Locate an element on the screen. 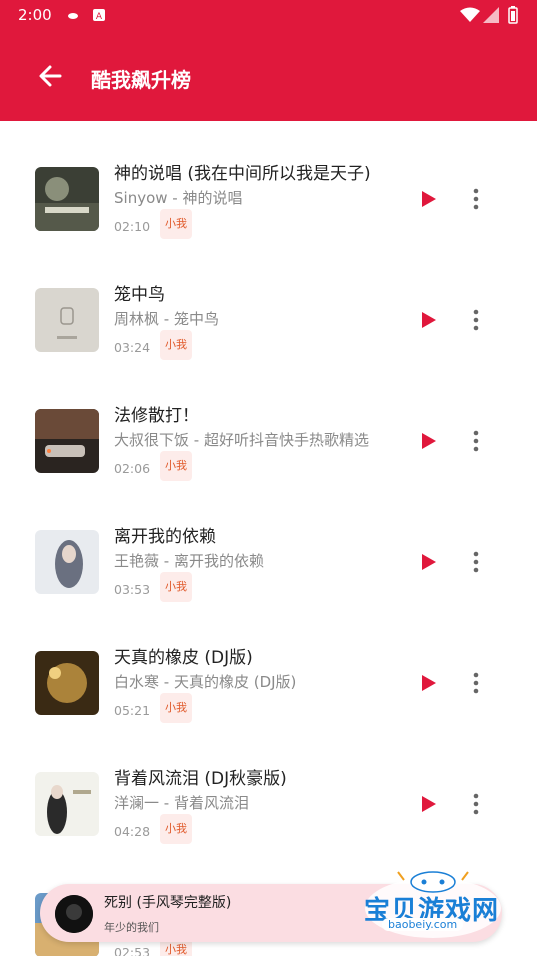 Image resolution: width=537 pixels, height=956 pixels. song-title: 离开我的依赖 is located at coordinates (165, 537).